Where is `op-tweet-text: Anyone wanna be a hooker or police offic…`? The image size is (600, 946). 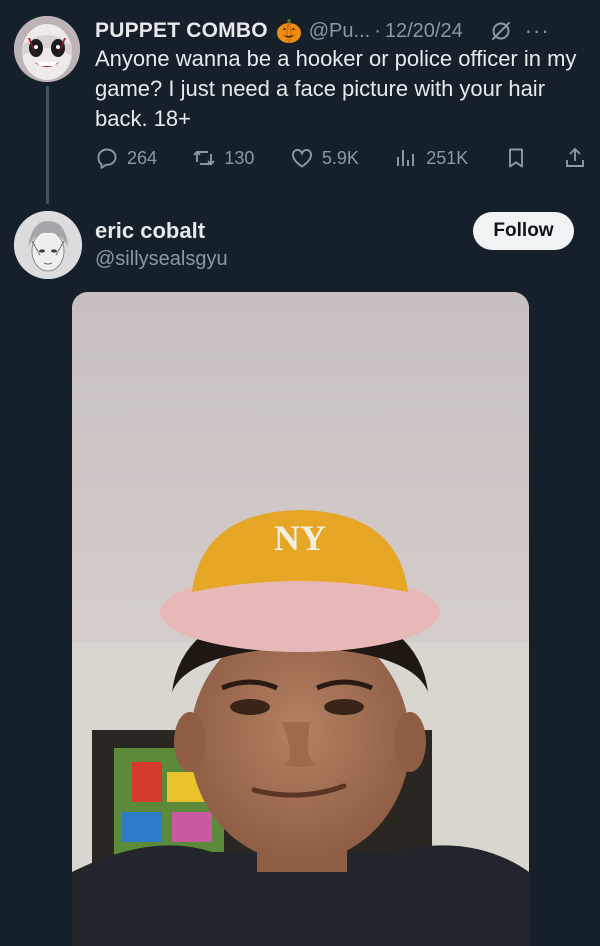
op-tweet-text: Anyone wanna be a hooker or police offic… is located at coordinates (336, 88).